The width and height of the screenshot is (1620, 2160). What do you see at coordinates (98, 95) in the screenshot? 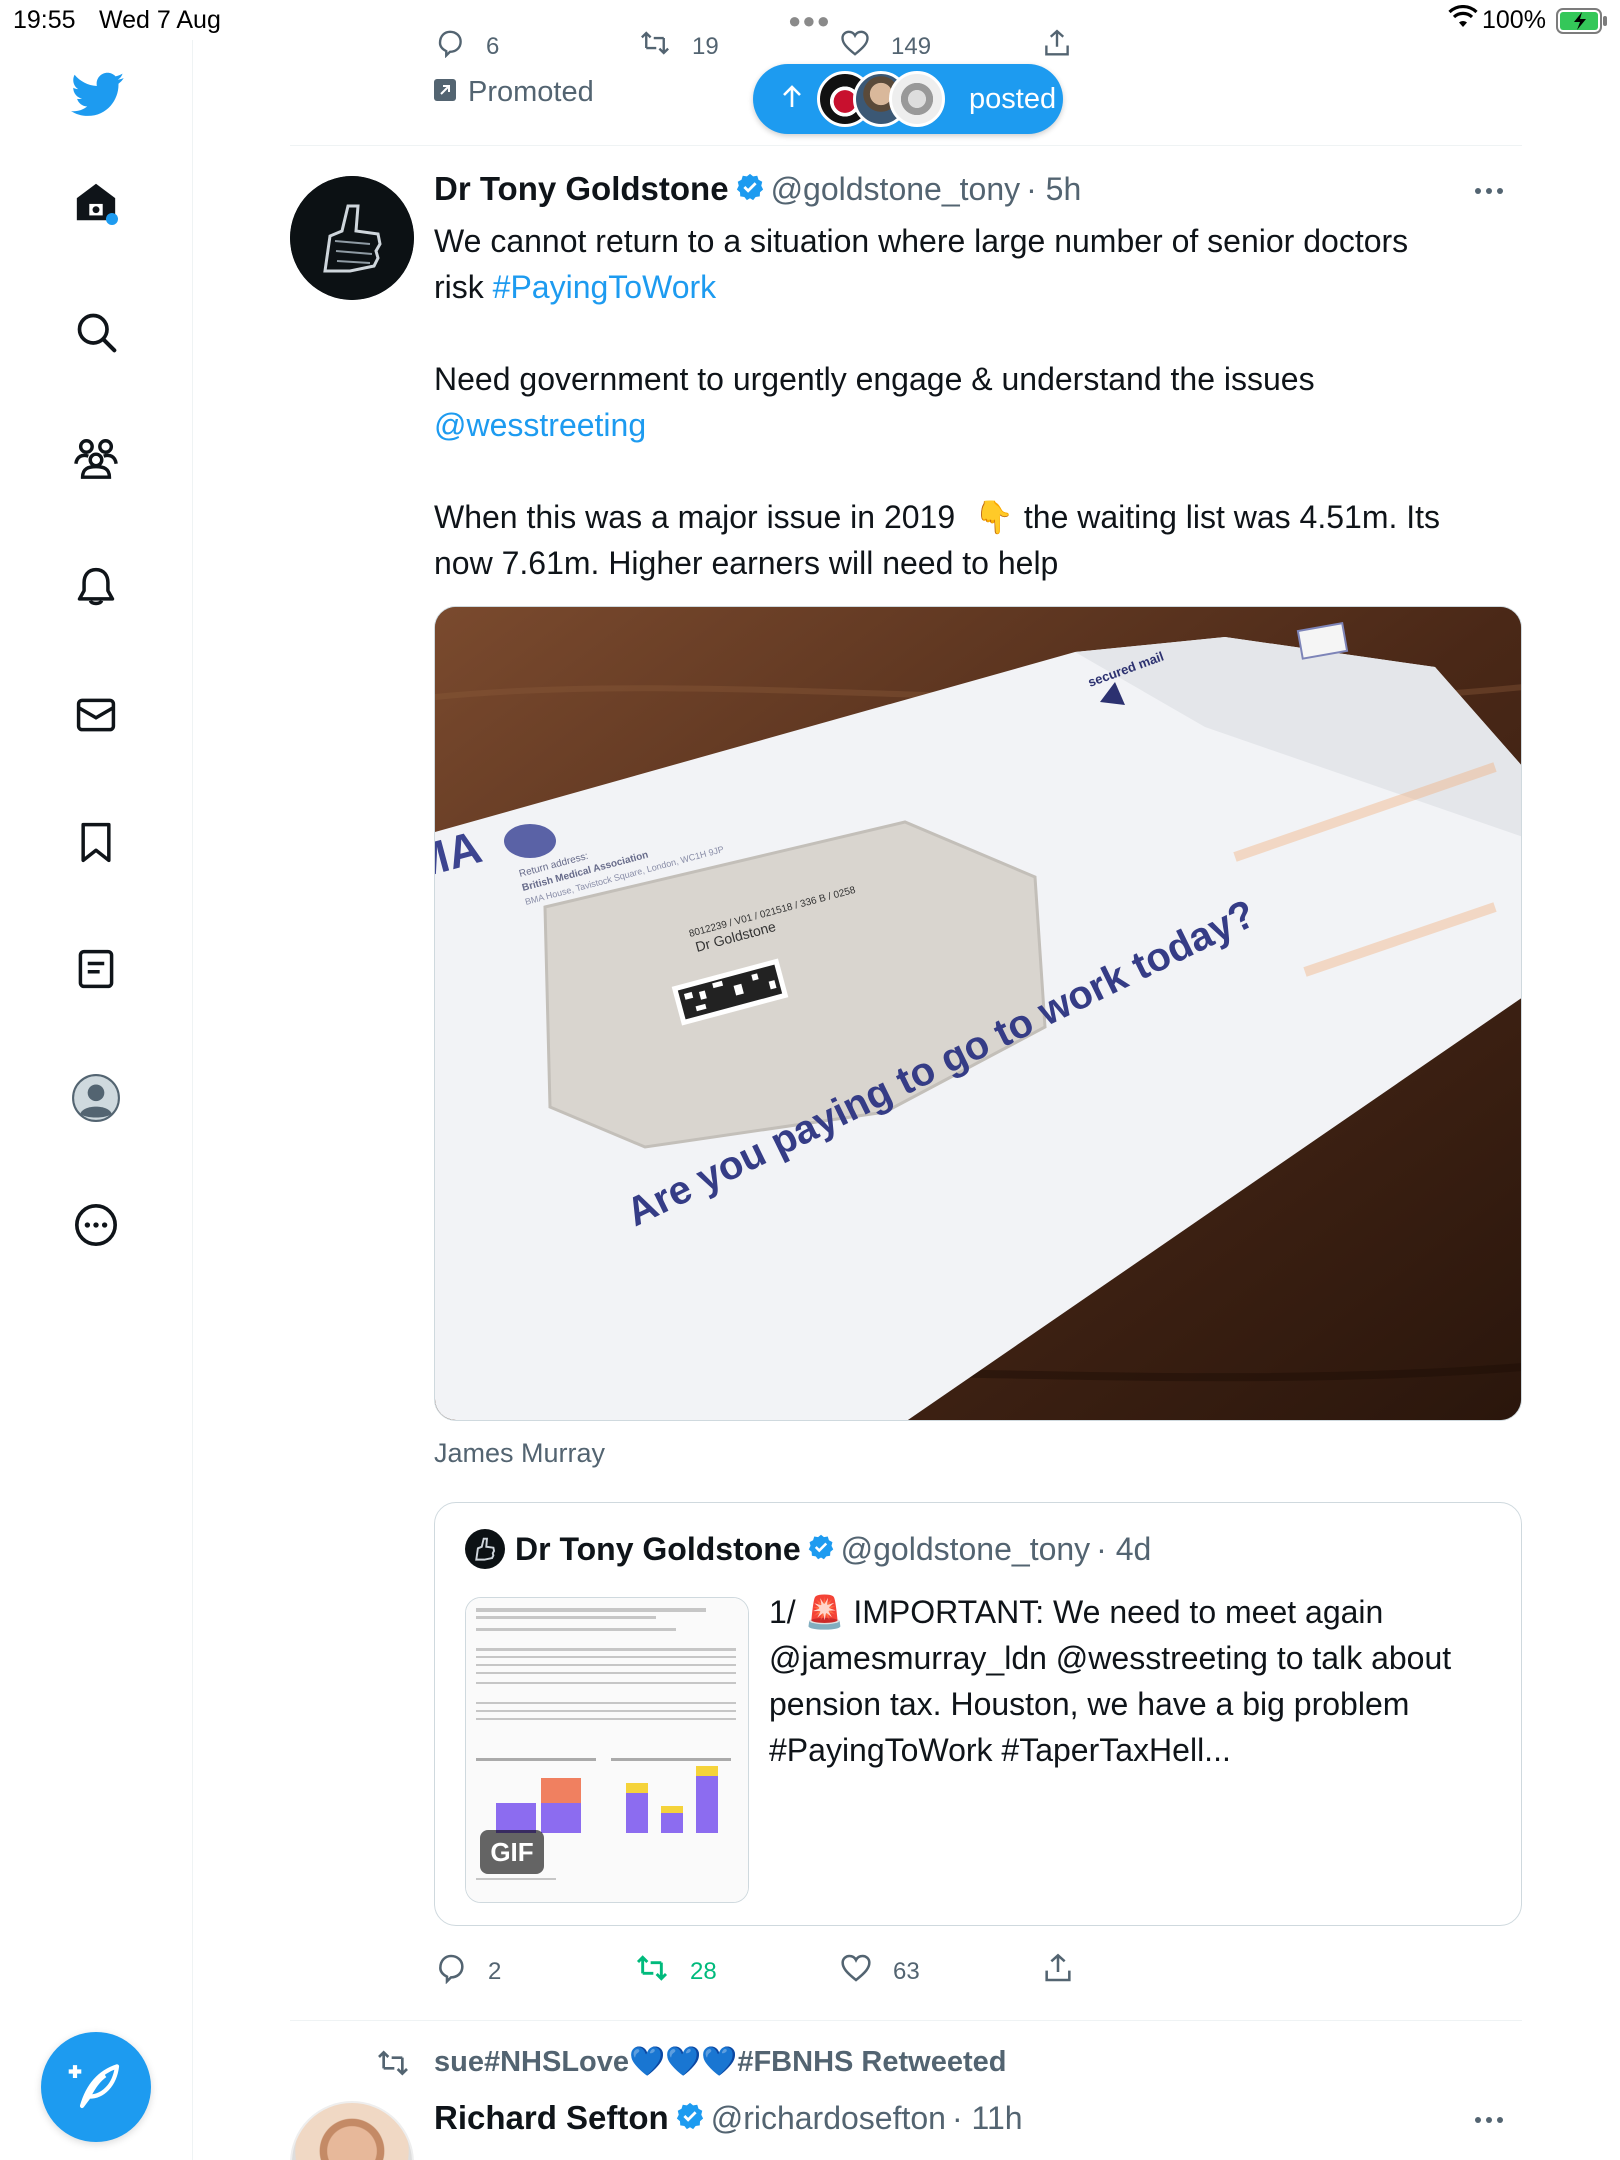
I see `twitter-logo-icon` at bounding box center [98, 95].